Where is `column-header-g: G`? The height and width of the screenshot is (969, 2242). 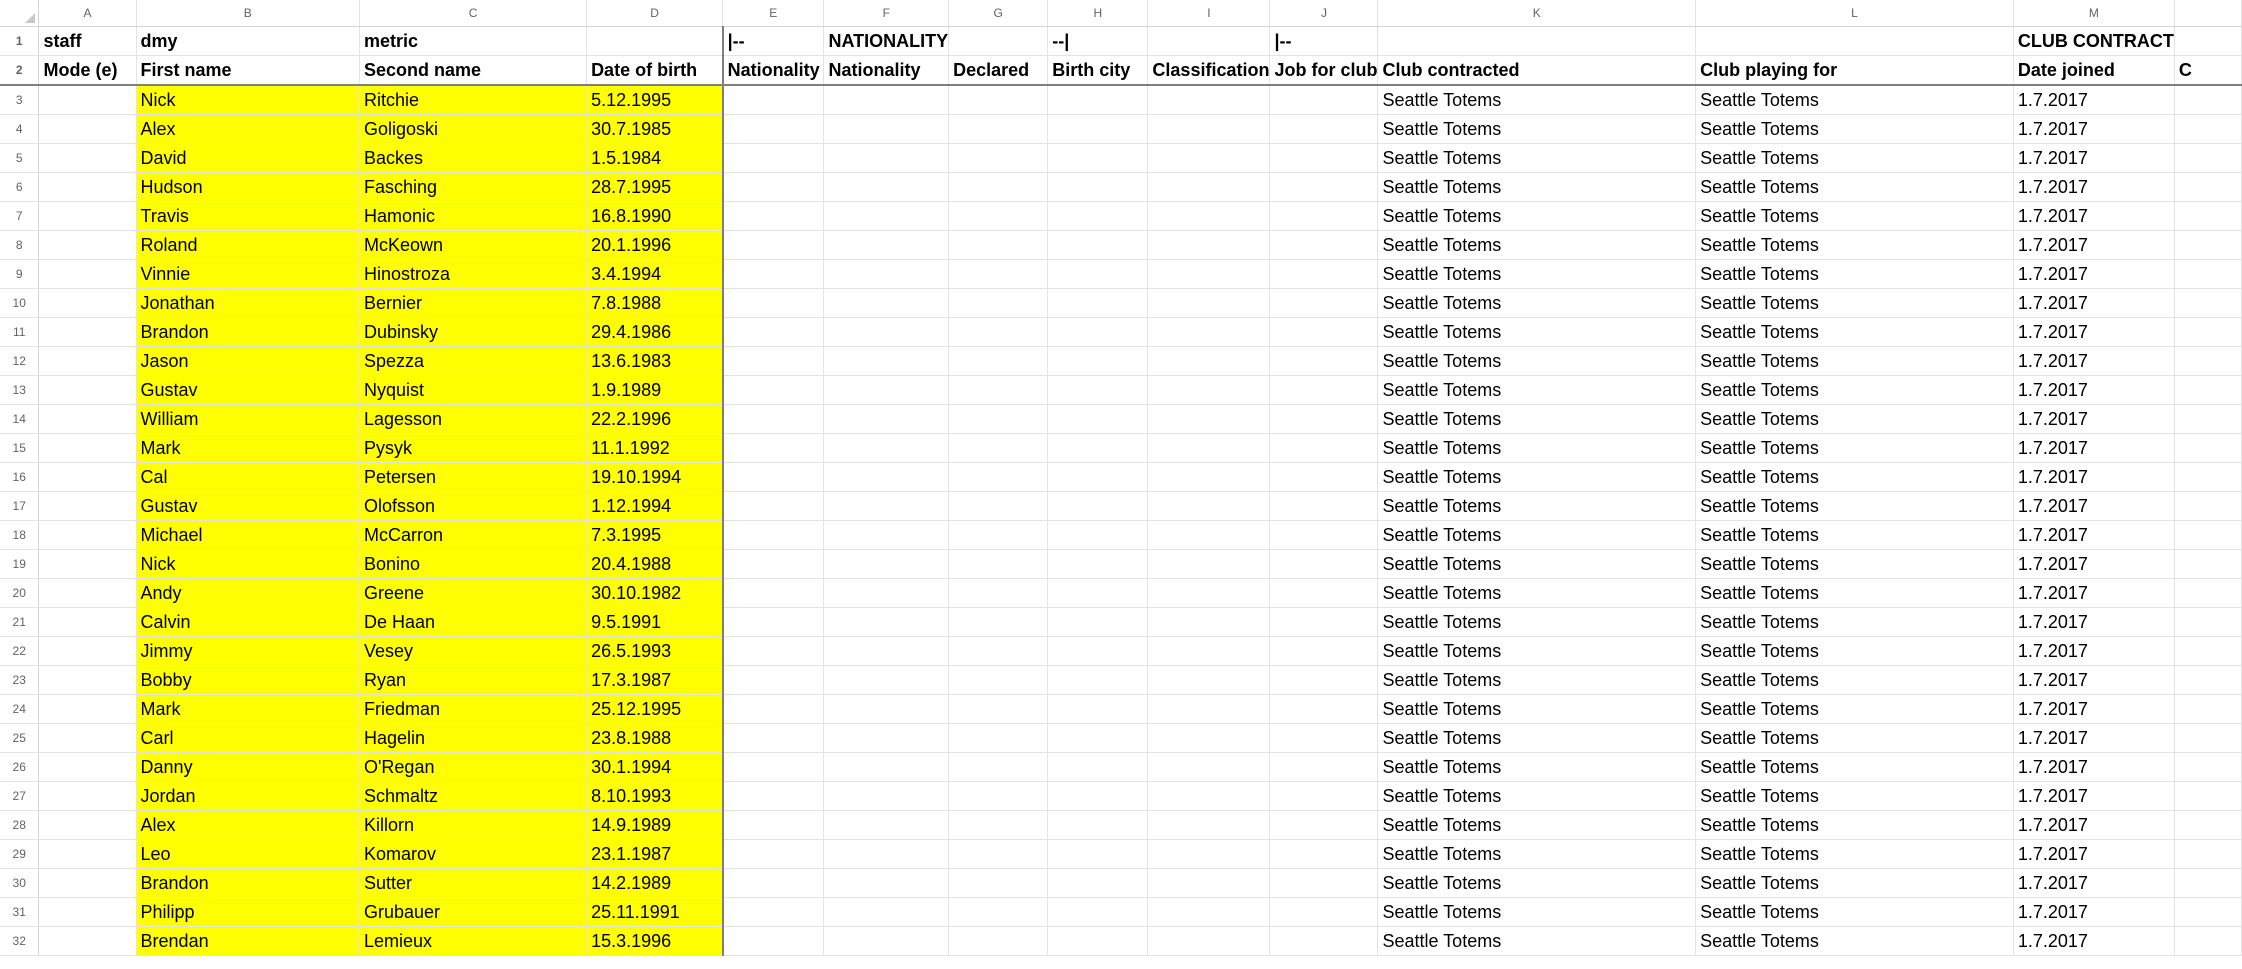
column-header-g: G is located at coordinates (998, 13).